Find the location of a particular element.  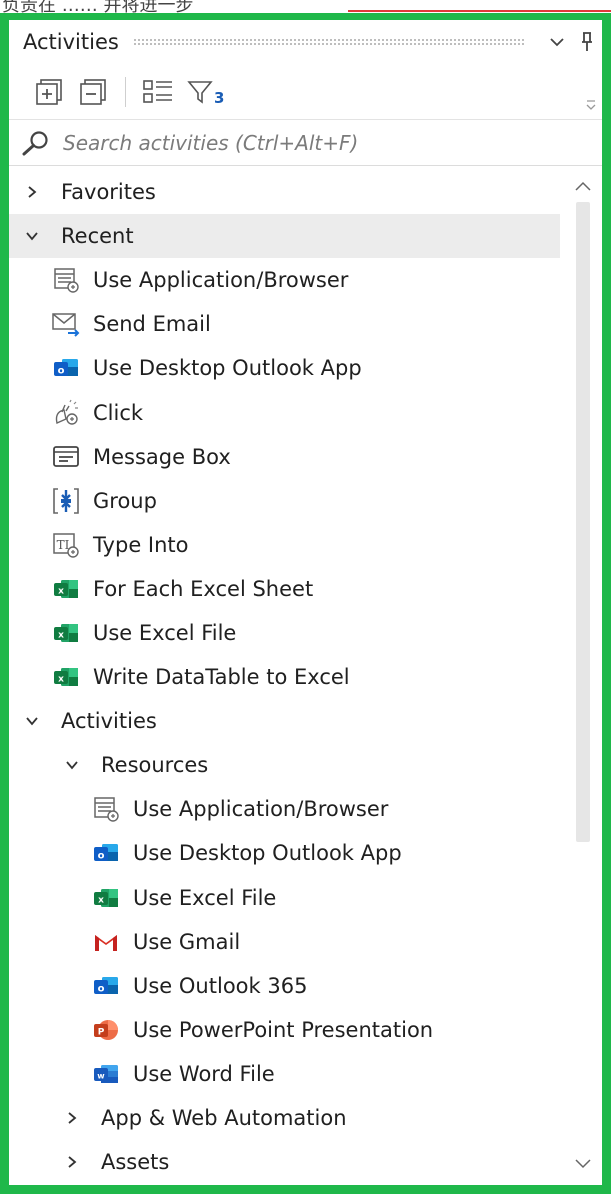

tree-item-label: Resources is located at coordinates (155, 765).